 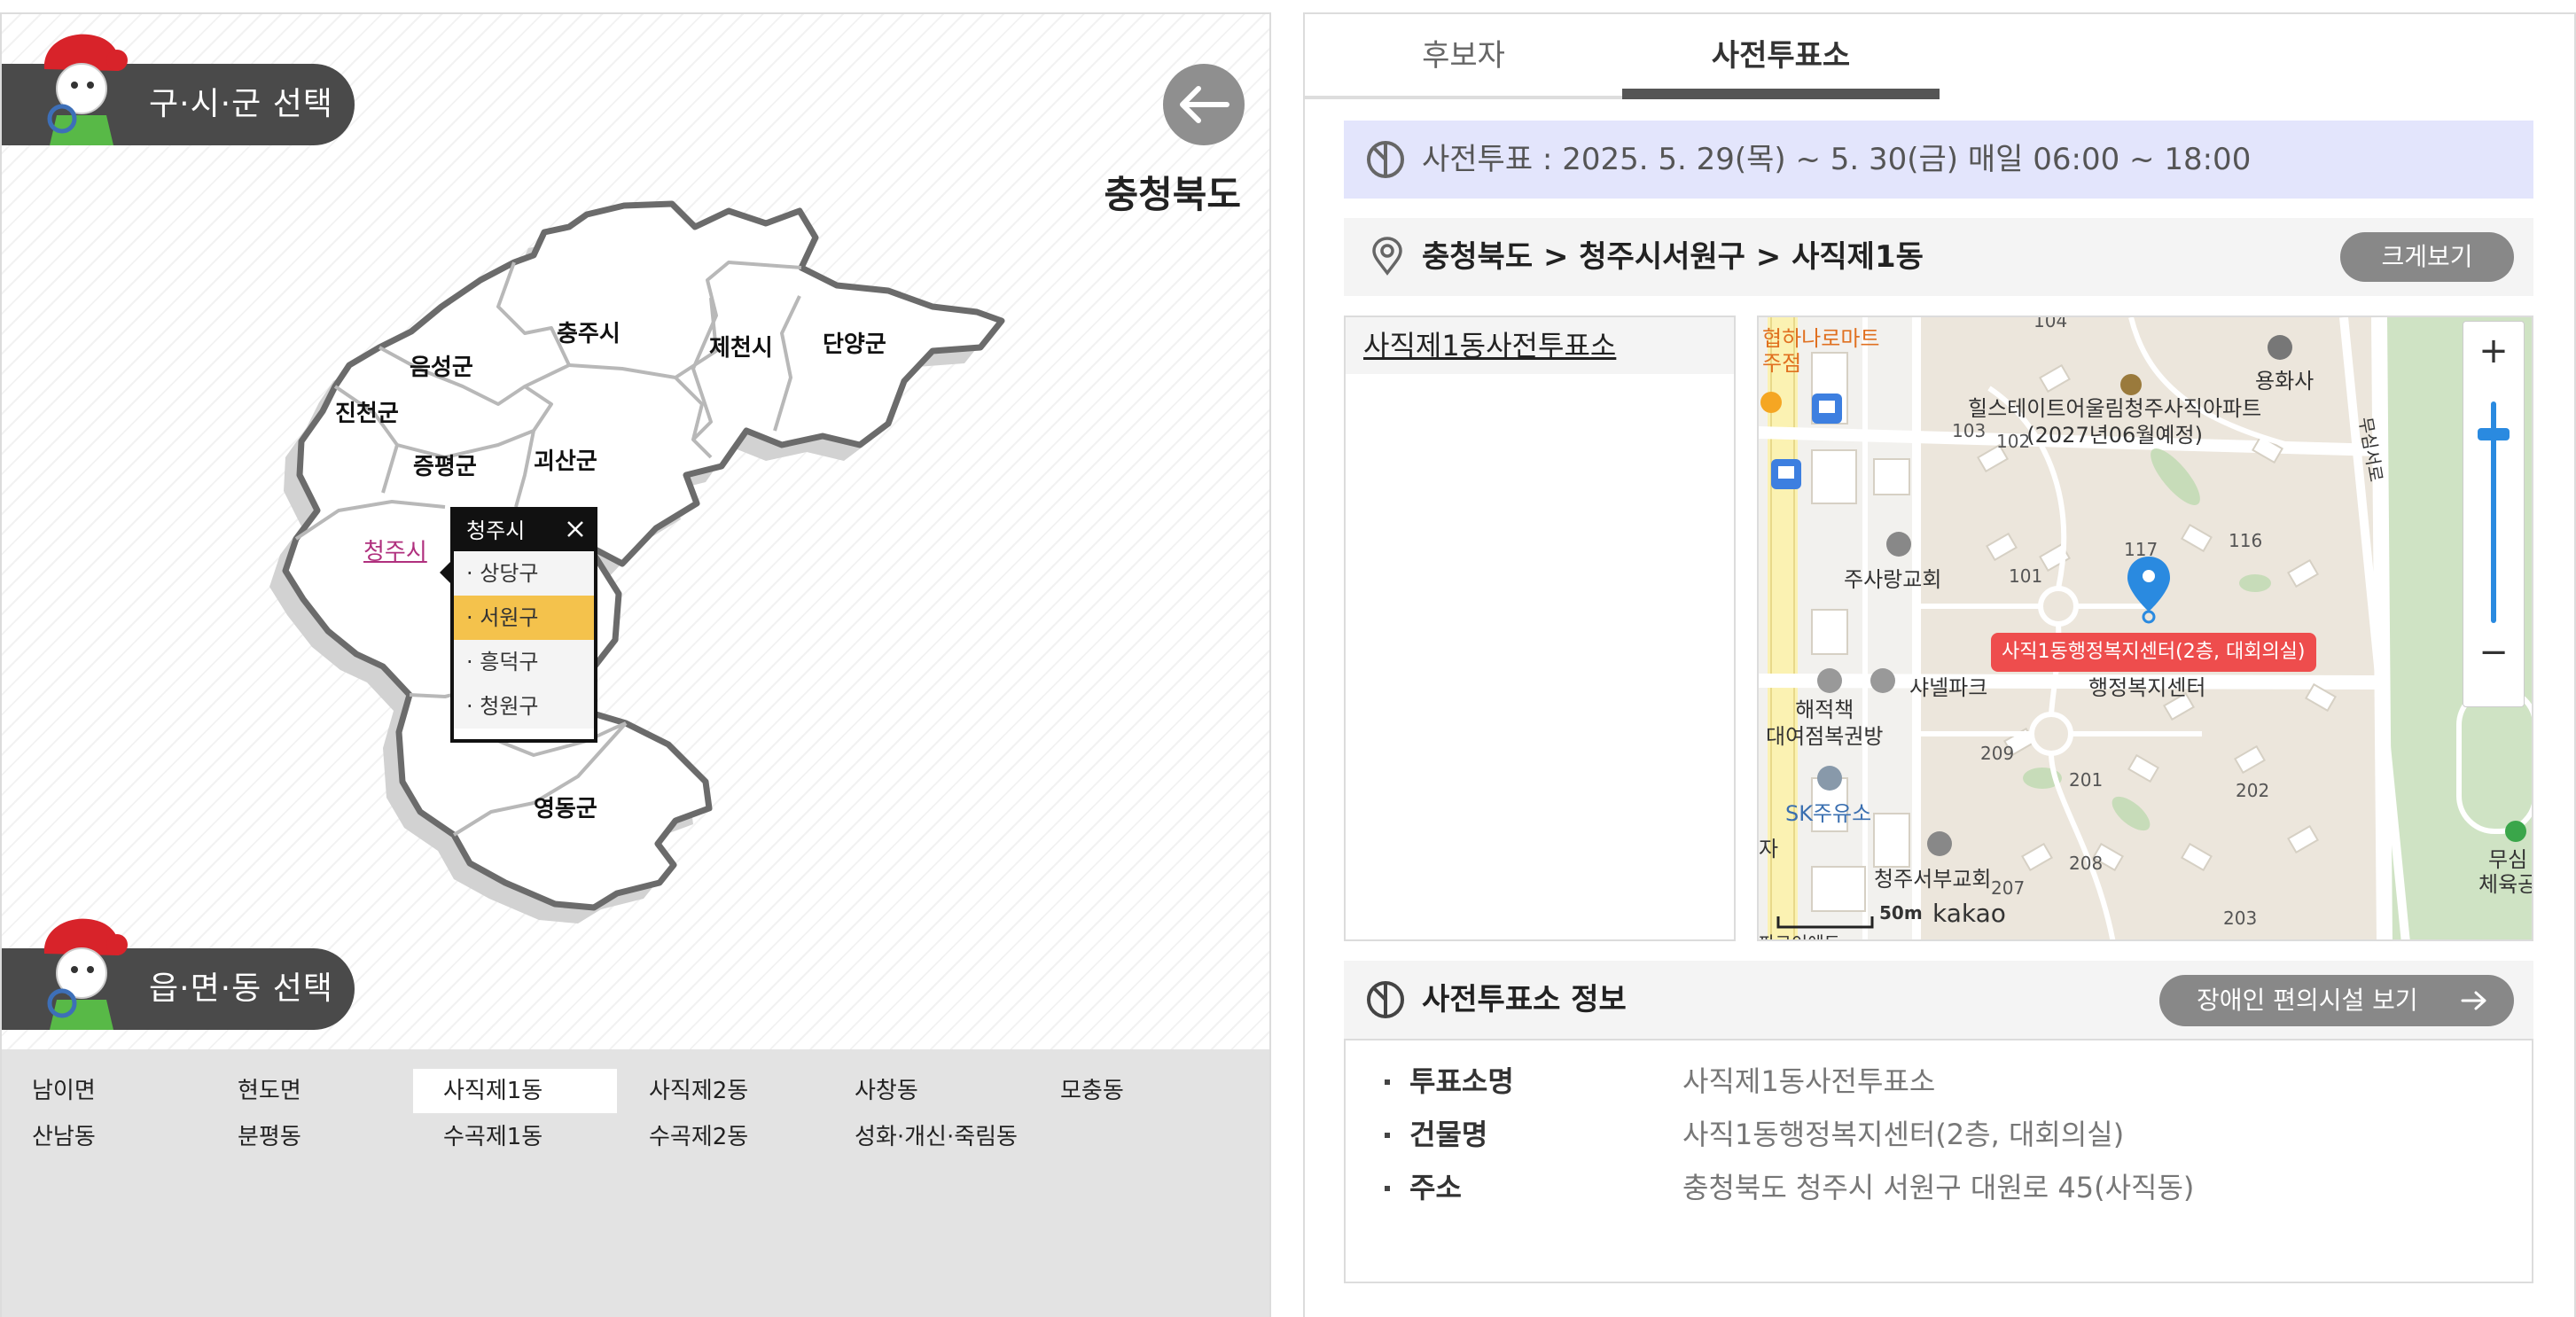 What do you see at coordinates (441, 365) in the screenshot?
I see `region-eumseong: 음성군` at bounding box center [441, 365].